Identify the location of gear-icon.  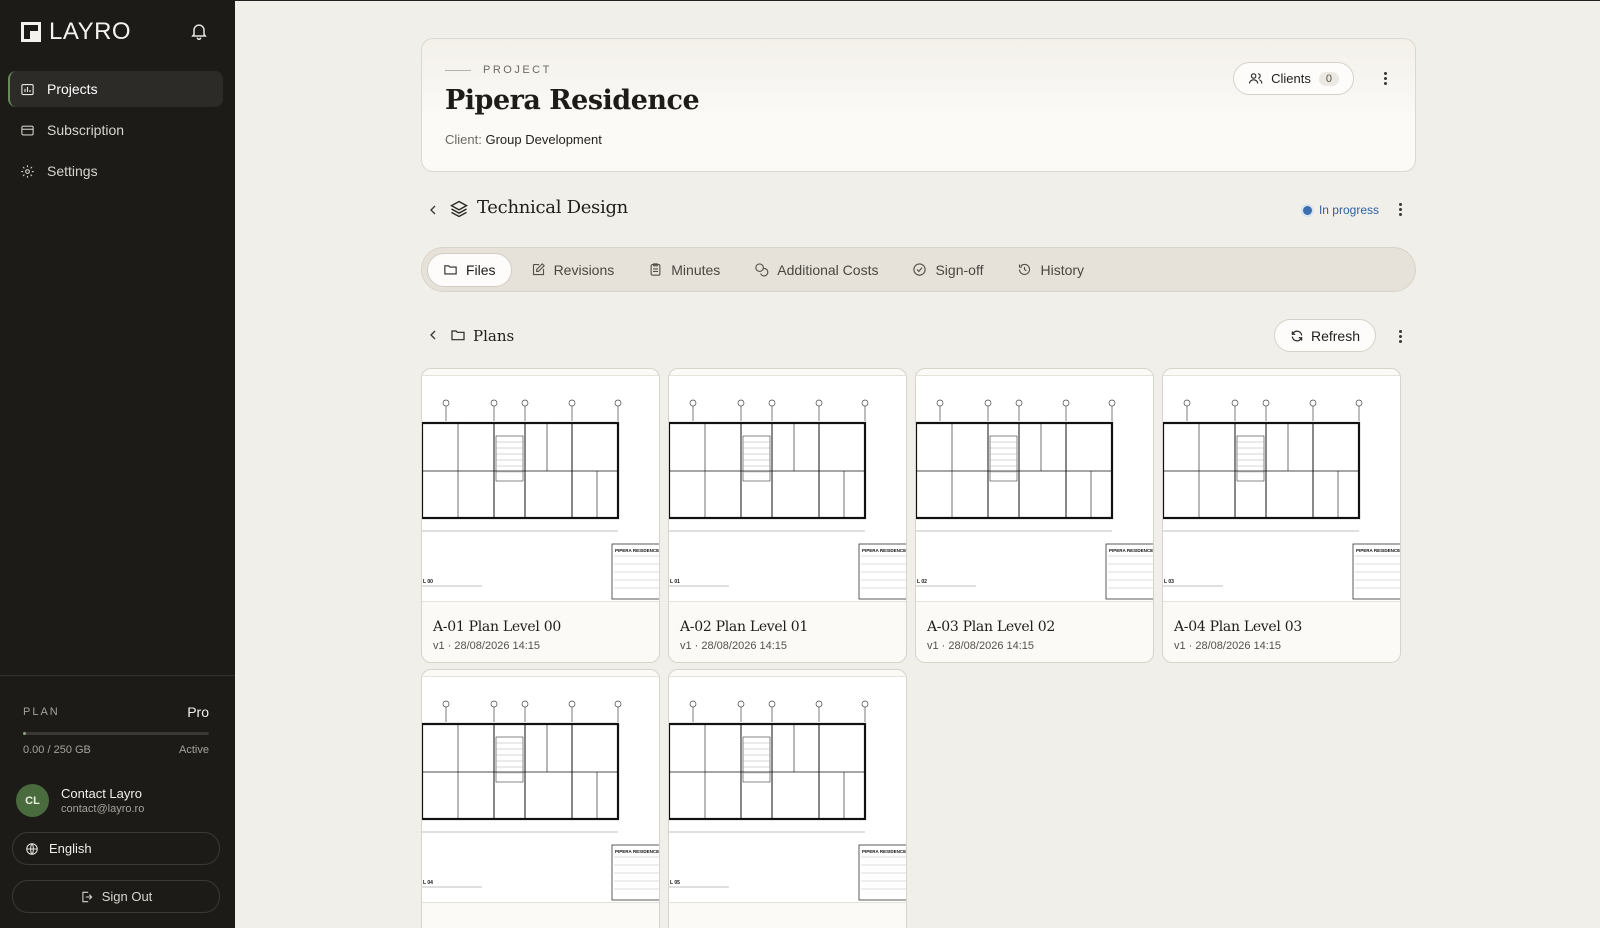
(27, 171).